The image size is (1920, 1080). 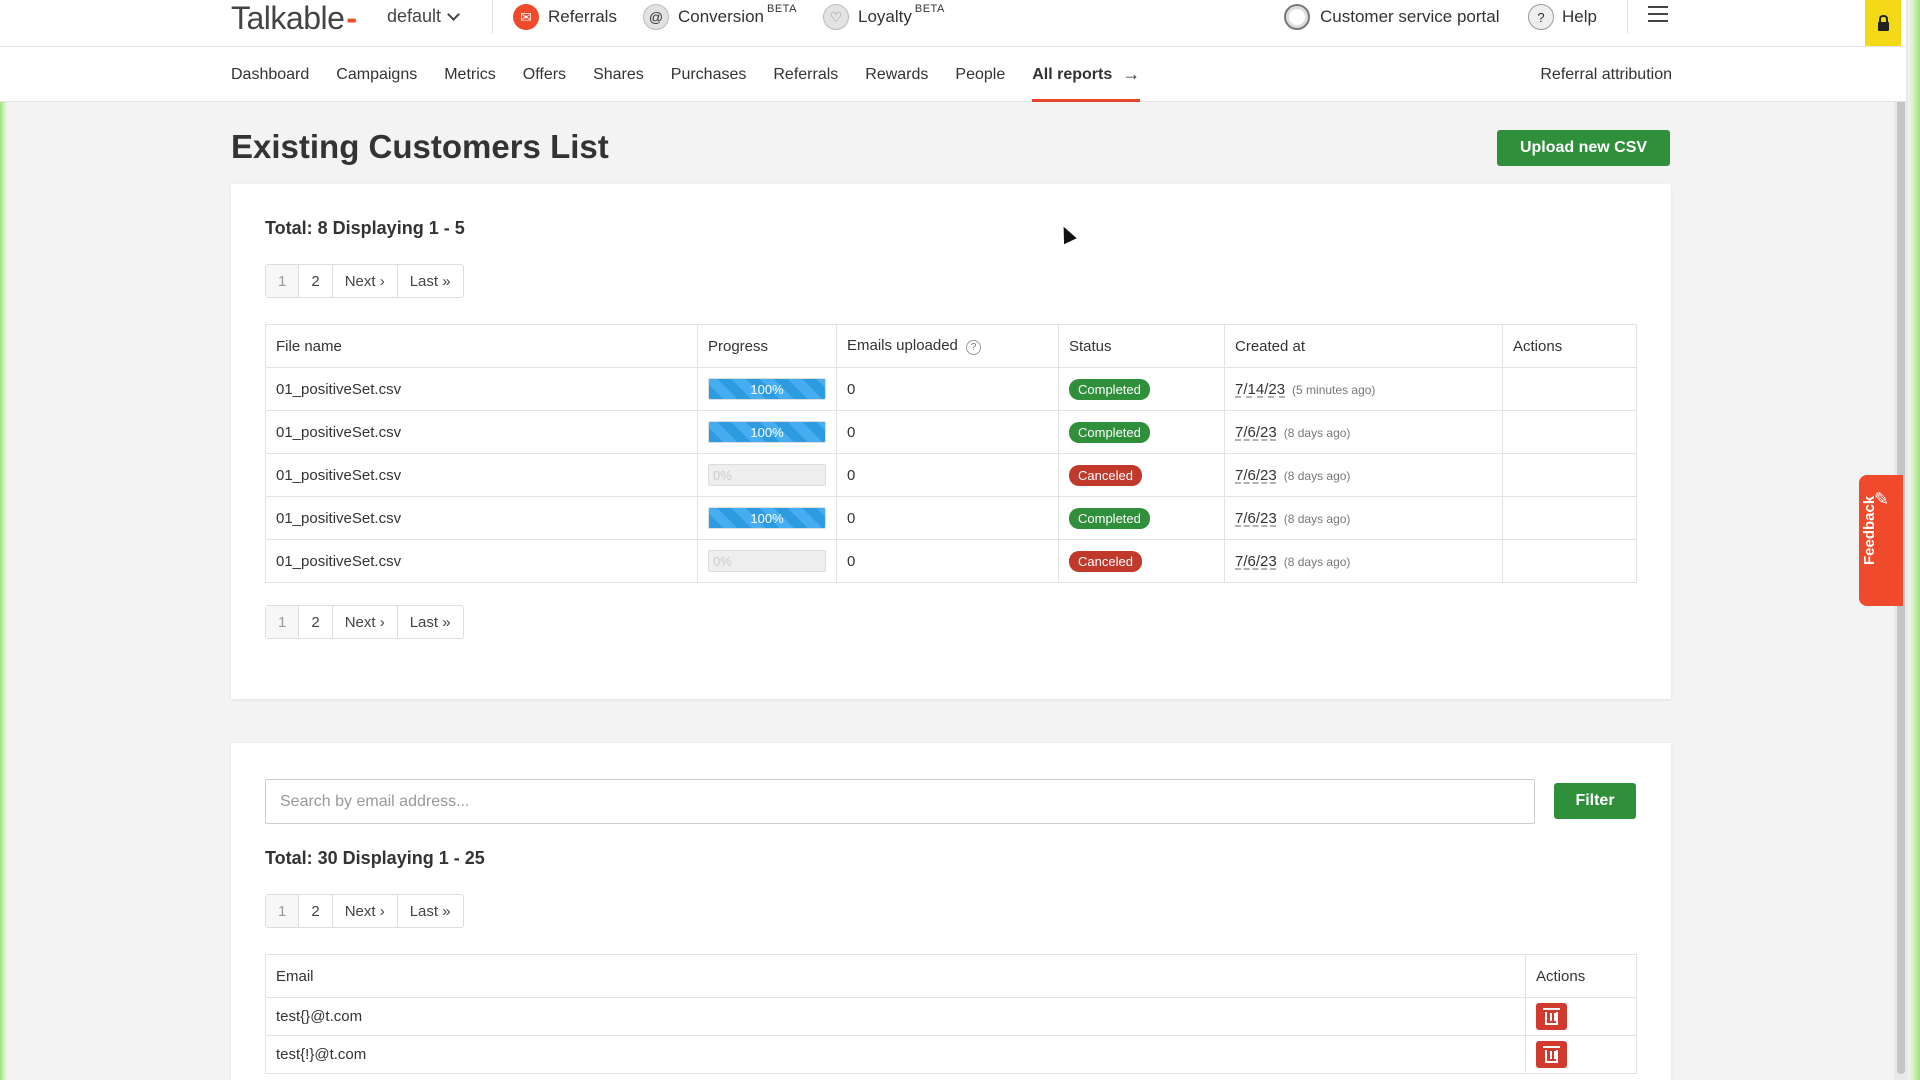 I want to click on table-header-row: Email Actions, so click(x=951, y=976).